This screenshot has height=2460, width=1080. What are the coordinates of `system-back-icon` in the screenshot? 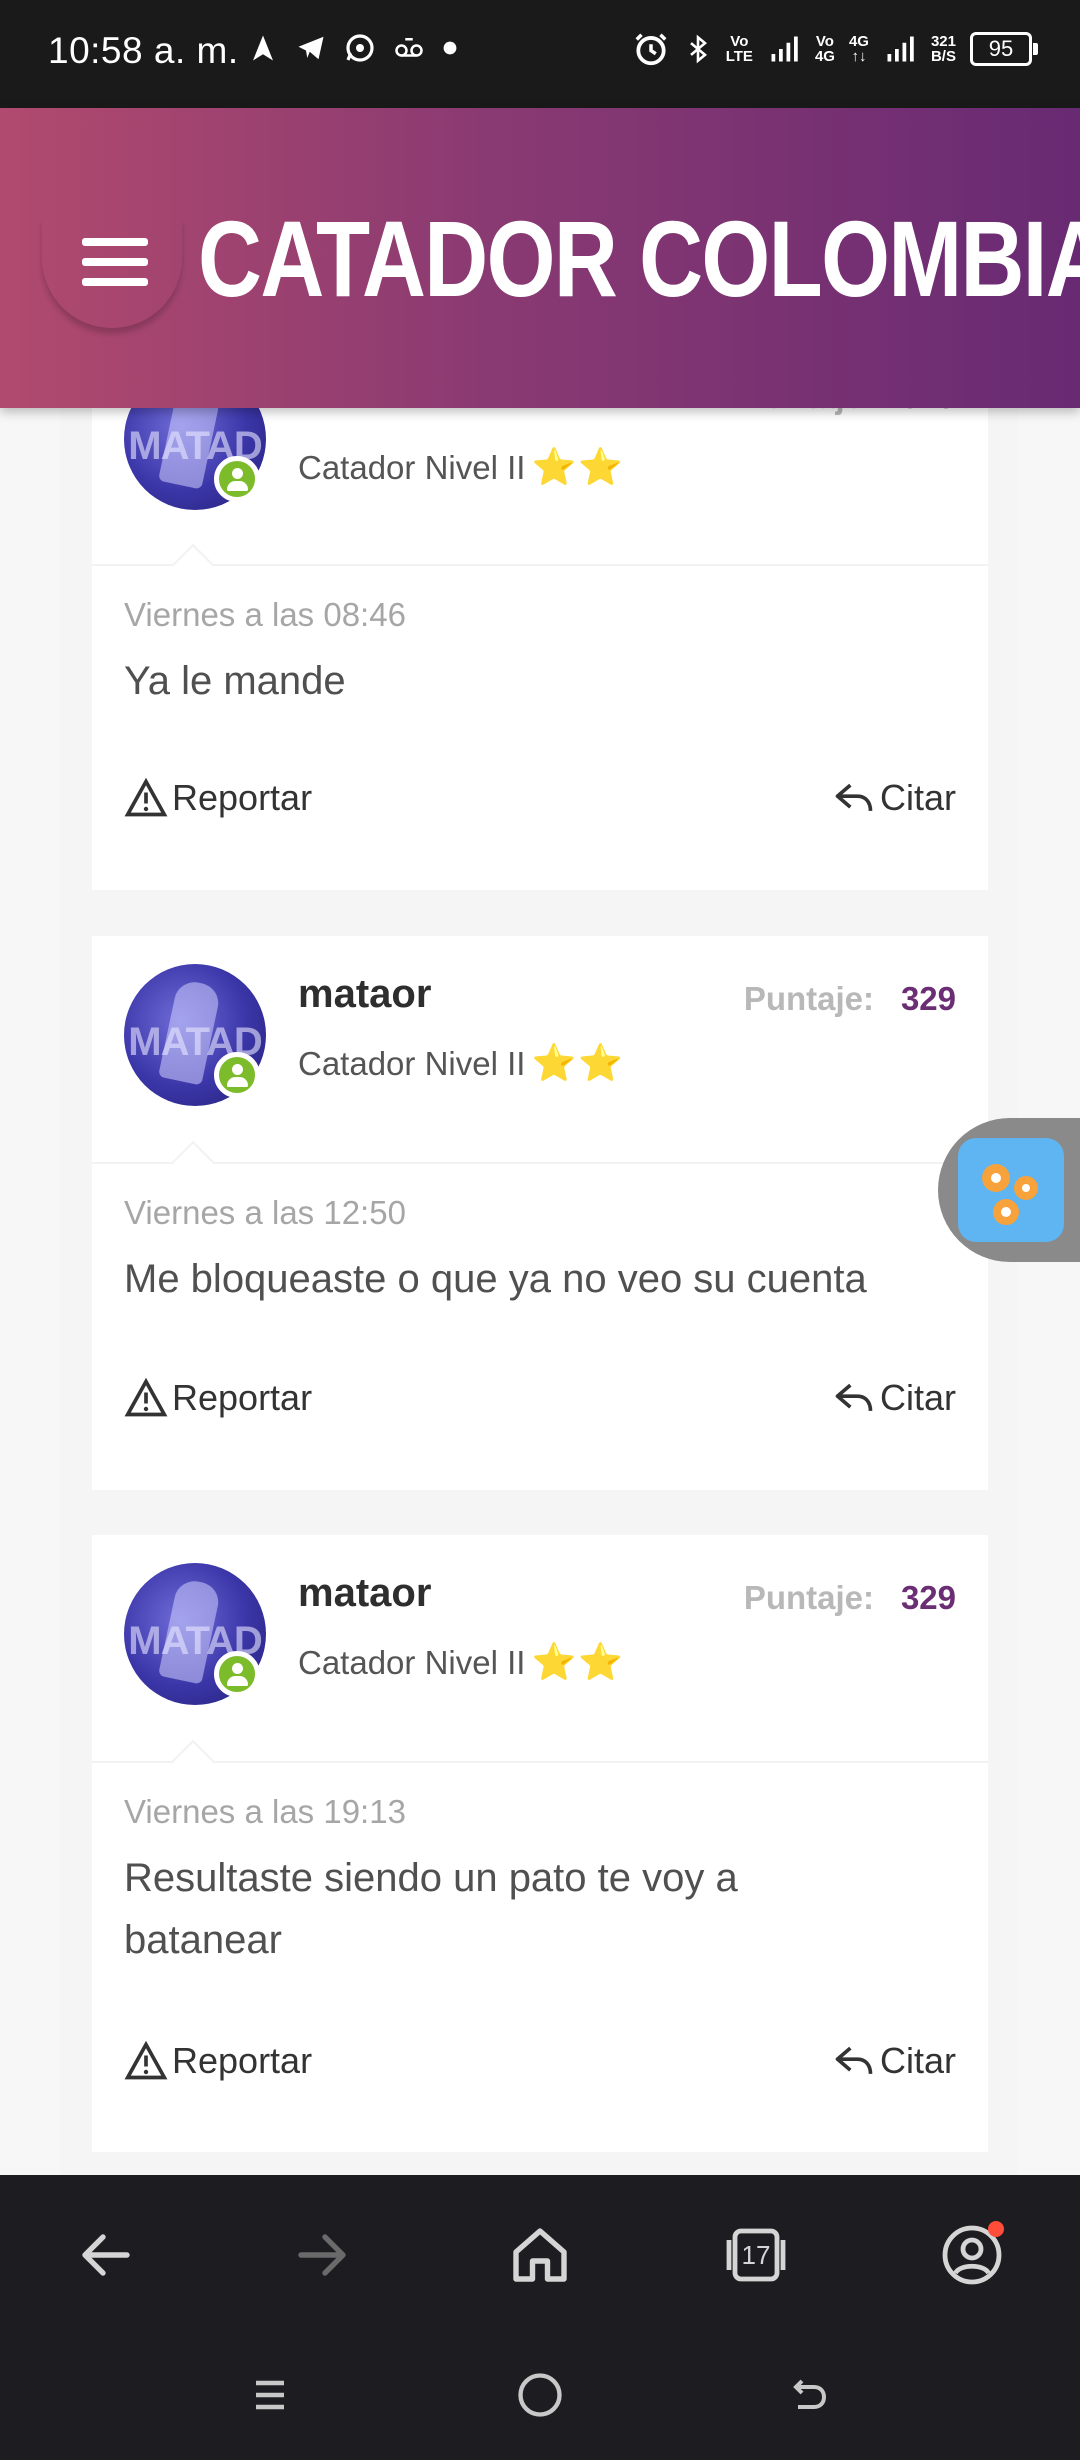 It's located at (810, 2395).